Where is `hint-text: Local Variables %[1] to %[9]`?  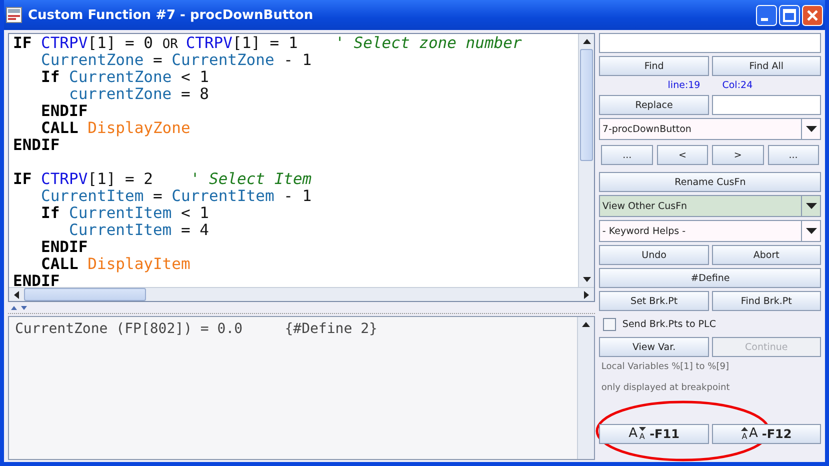
hint-text: Local Variables %[1] to %[9] is located at coordinates (665, 367).